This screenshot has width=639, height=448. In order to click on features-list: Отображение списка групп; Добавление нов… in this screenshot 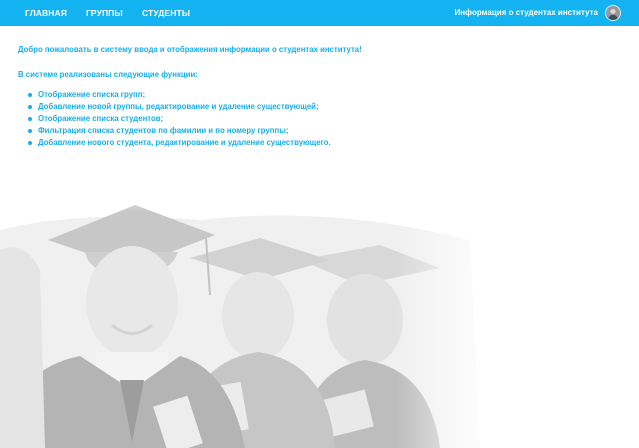, I will do `click(174, 119)`.